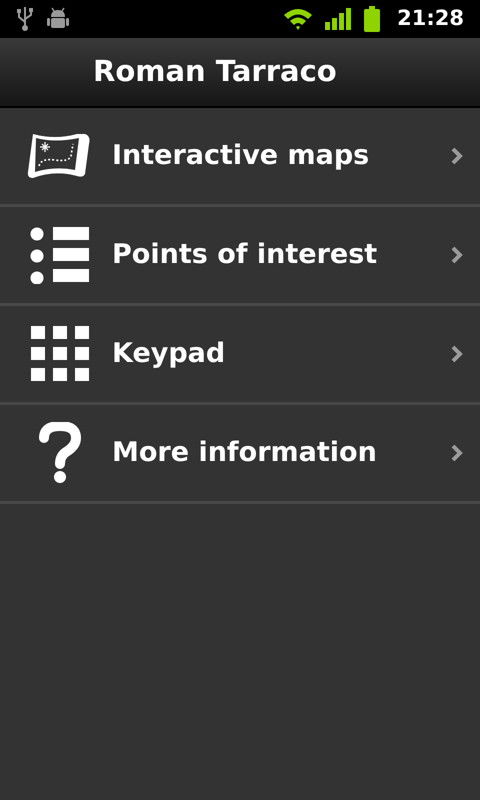 This screenshot has width=480, height=800. What do you see at coordinates (60, 453) in the screenshot?
I see `question-mark-icon` at bounding box center [60, 453].